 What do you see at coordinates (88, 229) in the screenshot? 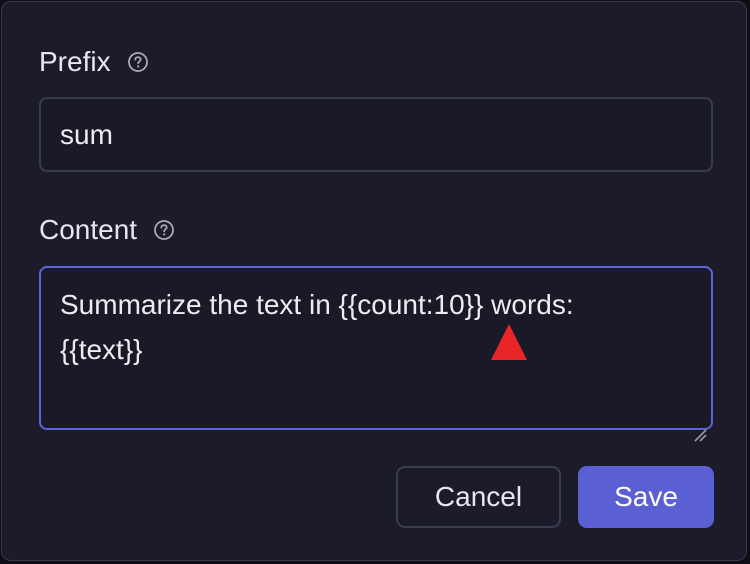
I see `content-label-text: Content` at bounding box center [88, 229].